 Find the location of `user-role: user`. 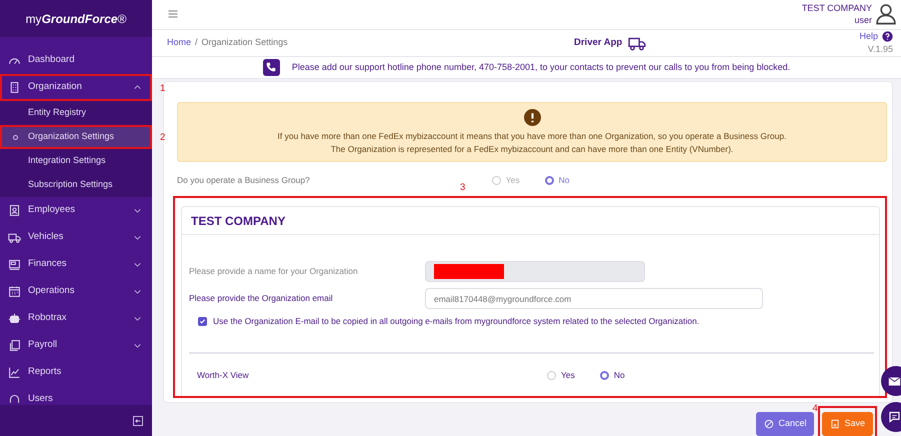

user-role: user is located at coordinates (862, 20).